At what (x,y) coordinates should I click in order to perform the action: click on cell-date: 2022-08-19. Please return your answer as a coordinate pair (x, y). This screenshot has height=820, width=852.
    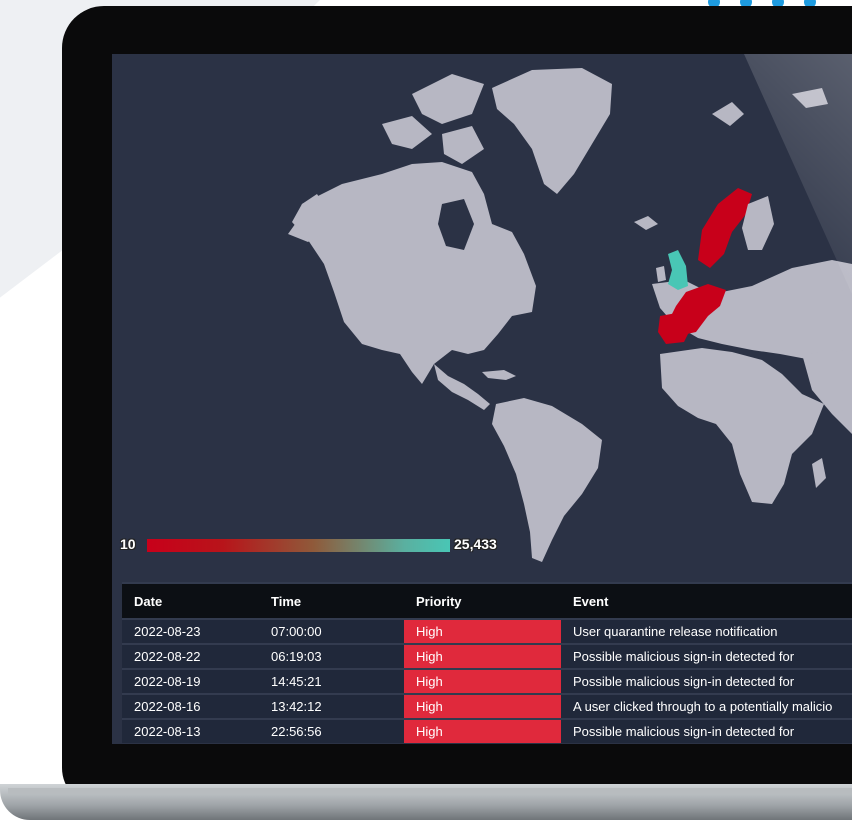
    Looking at the image, I should click on (190, 681).